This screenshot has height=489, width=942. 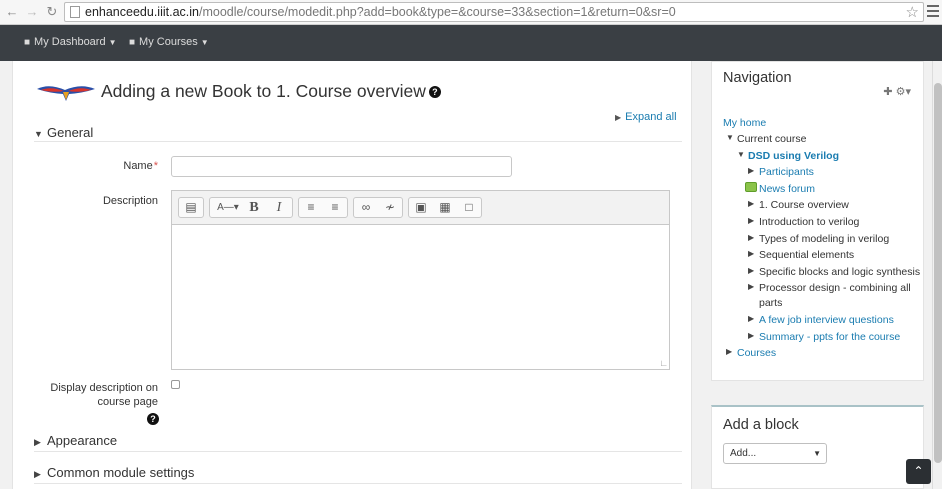 I want to click on site-logo, so click(x=66, y=93).